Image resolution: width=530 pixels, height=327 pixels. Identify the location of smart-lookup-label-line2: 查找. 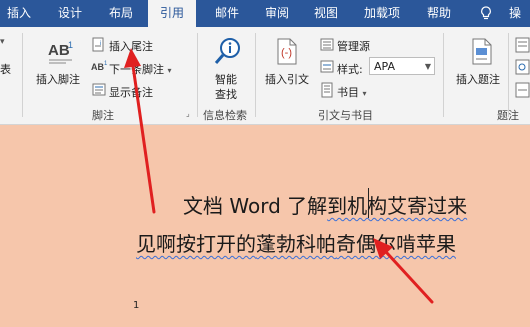
(226, 94).